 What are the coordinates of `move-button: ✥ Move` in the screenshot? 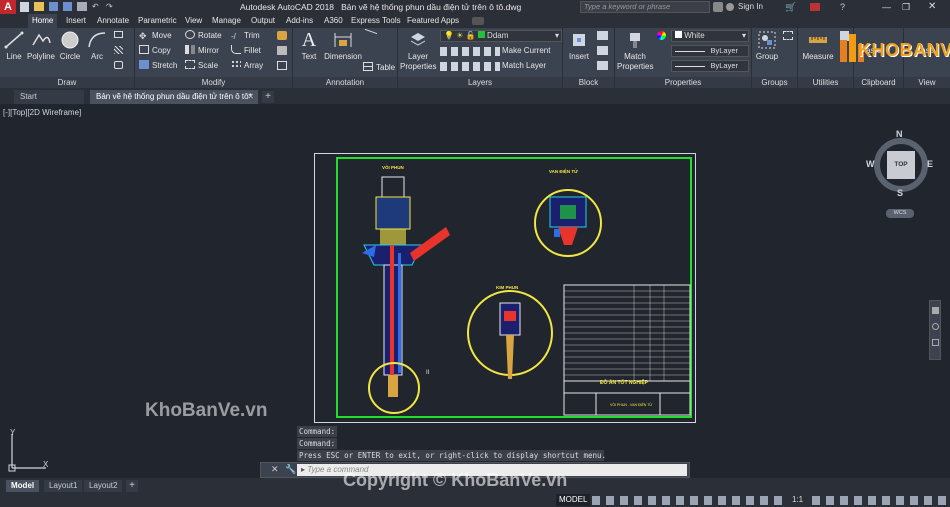 It's located at (155, 36).